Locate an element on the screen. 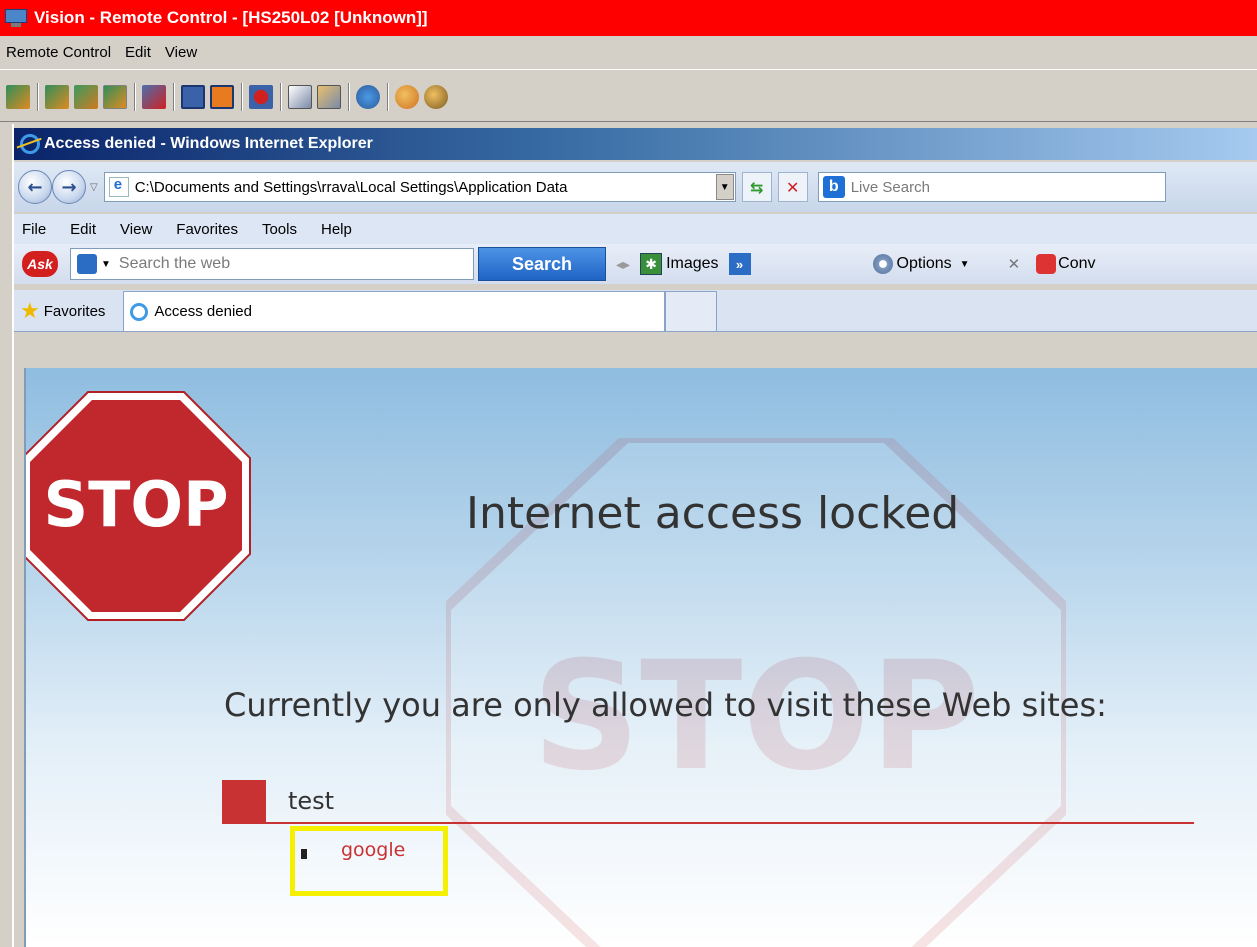 The width and height of the screenshot is (1257, 947). ask-search-placeholder: Search the web is located at coordinates (174, 263).